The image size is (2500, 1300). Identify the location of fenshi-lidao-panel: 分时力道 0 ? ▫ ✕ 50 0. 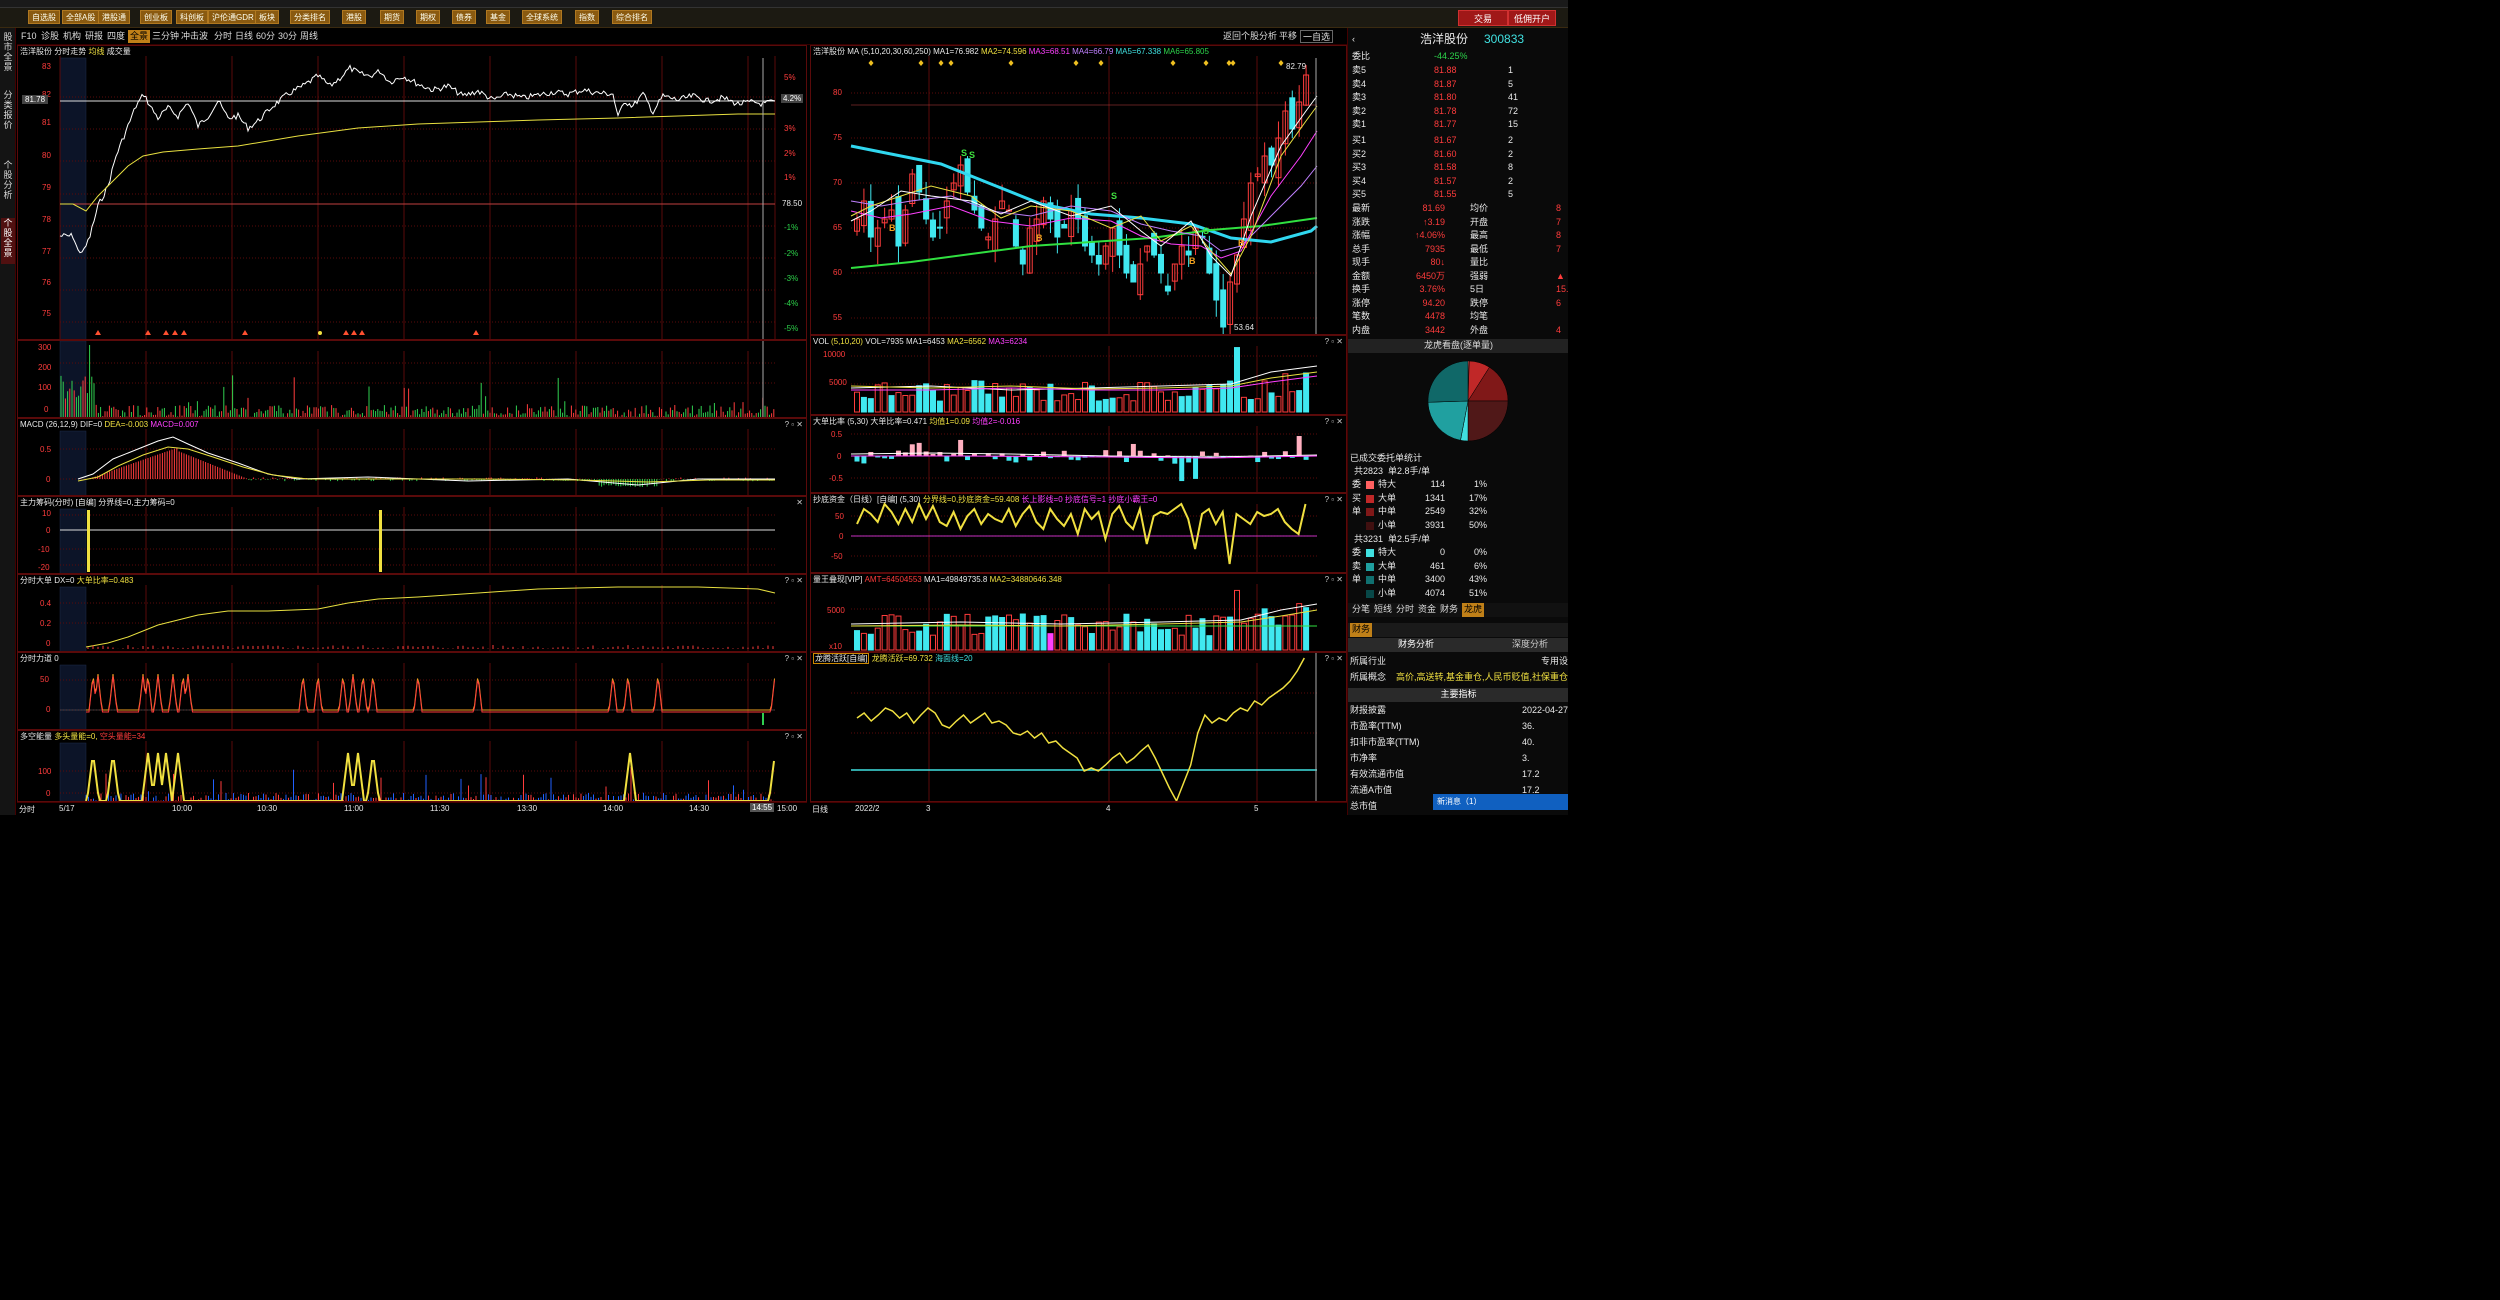
(412, 691).